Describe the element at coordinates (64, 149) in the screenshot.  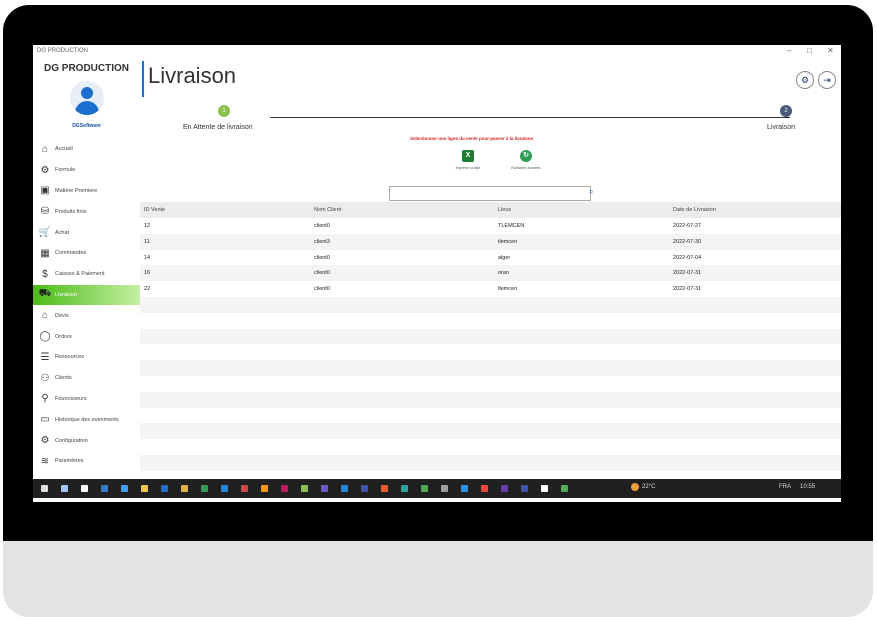
I see `sidebar-item-label: Accueil` at that location.